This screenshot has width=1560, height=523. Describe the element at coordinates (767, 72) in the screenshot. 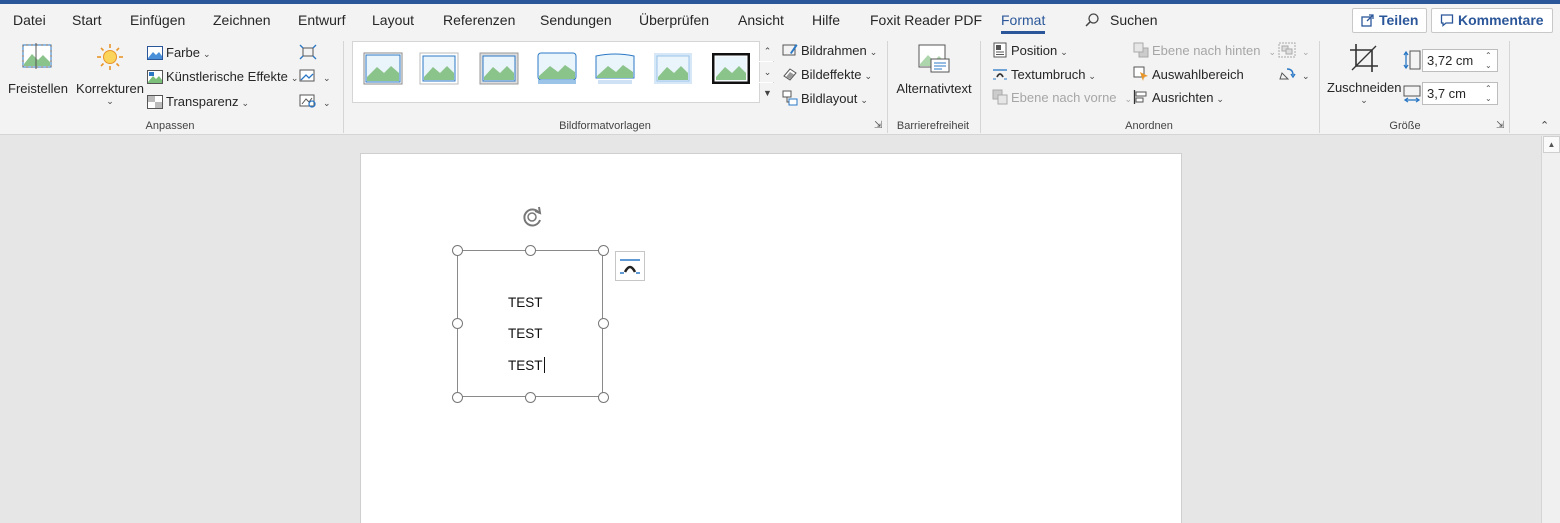

I see `gallery-scroll-down: ⌄` at that location.